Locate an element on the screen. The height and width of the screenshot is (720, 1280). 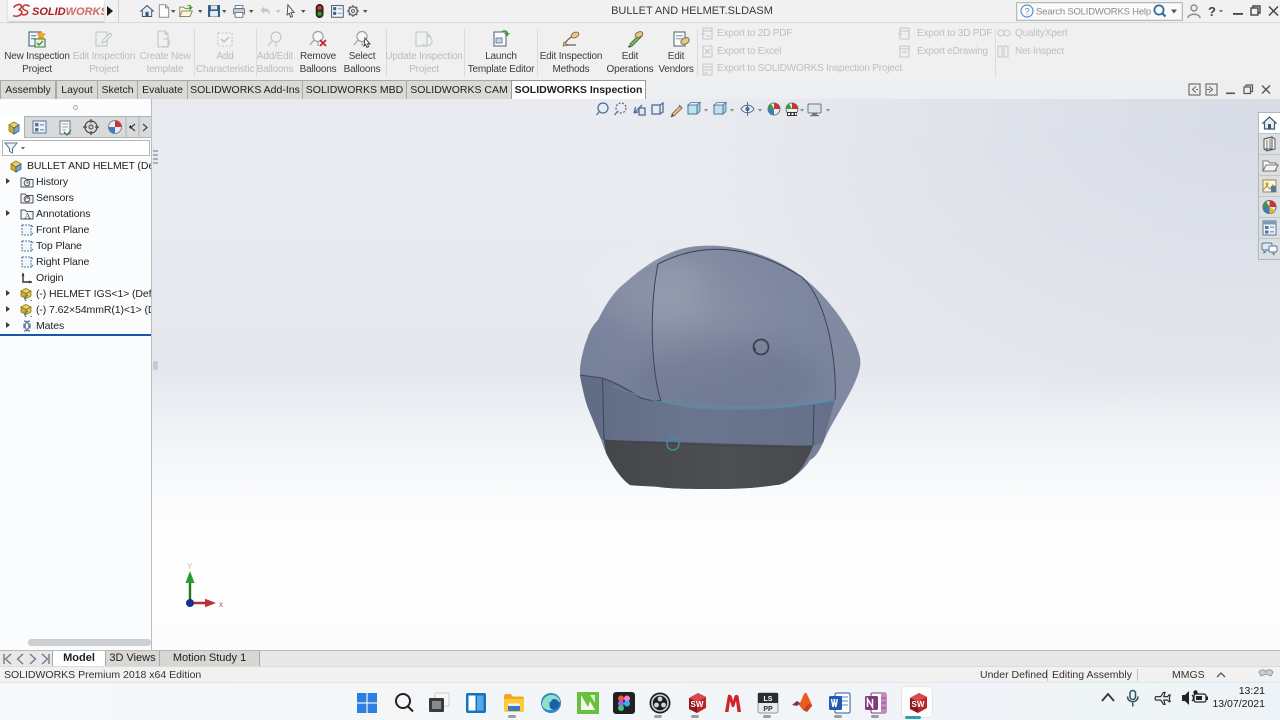
svg-text: SOLIDWORKS is located at coordinates (68, 12).